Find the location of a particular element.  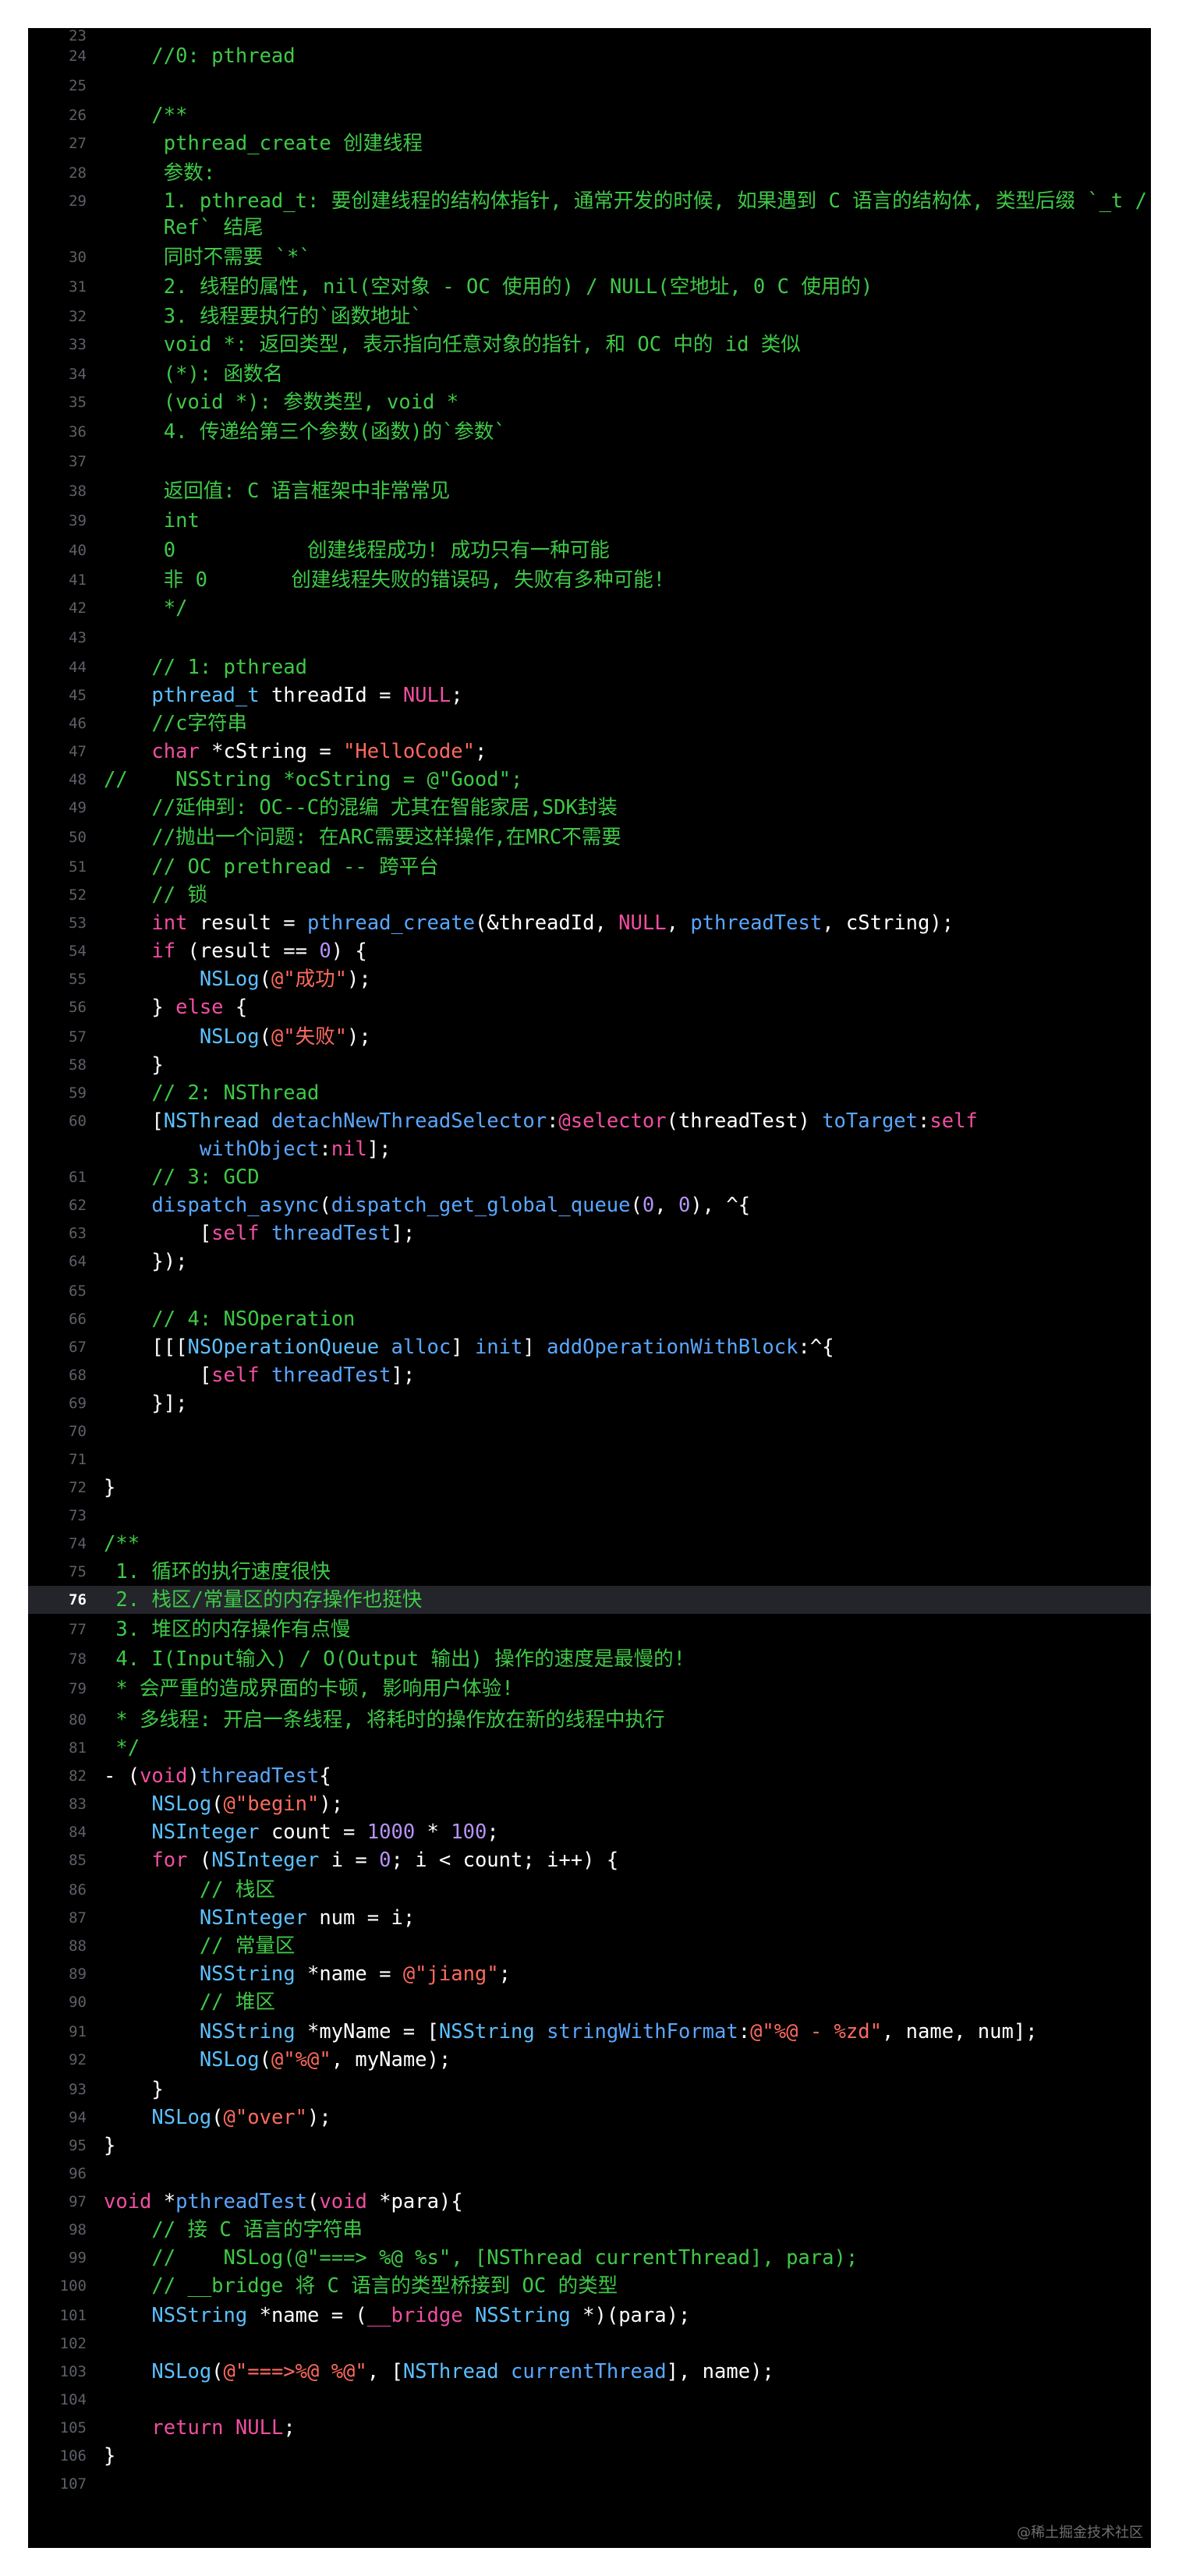

code-line: 71 is located at coordinates (589, 1459).